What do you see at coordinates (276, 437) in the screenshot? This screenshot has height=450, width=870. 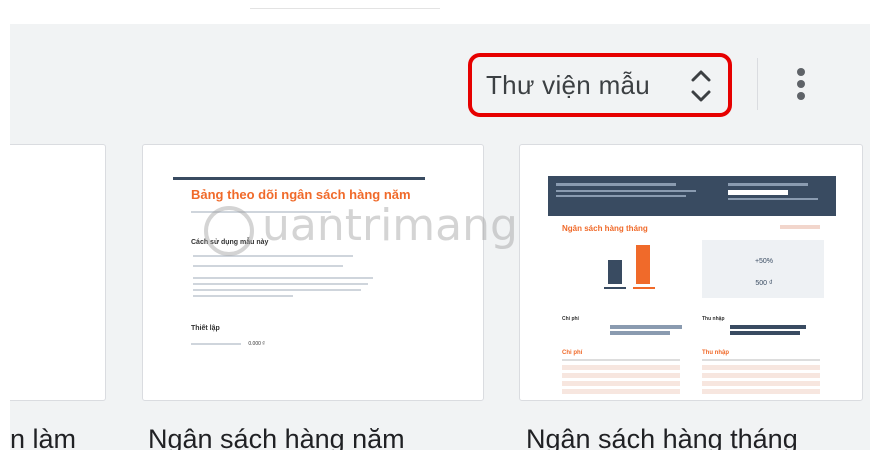 I see `template-title-annual-budget: Ngân sách hàng năm` at bounding box center [276, 437].